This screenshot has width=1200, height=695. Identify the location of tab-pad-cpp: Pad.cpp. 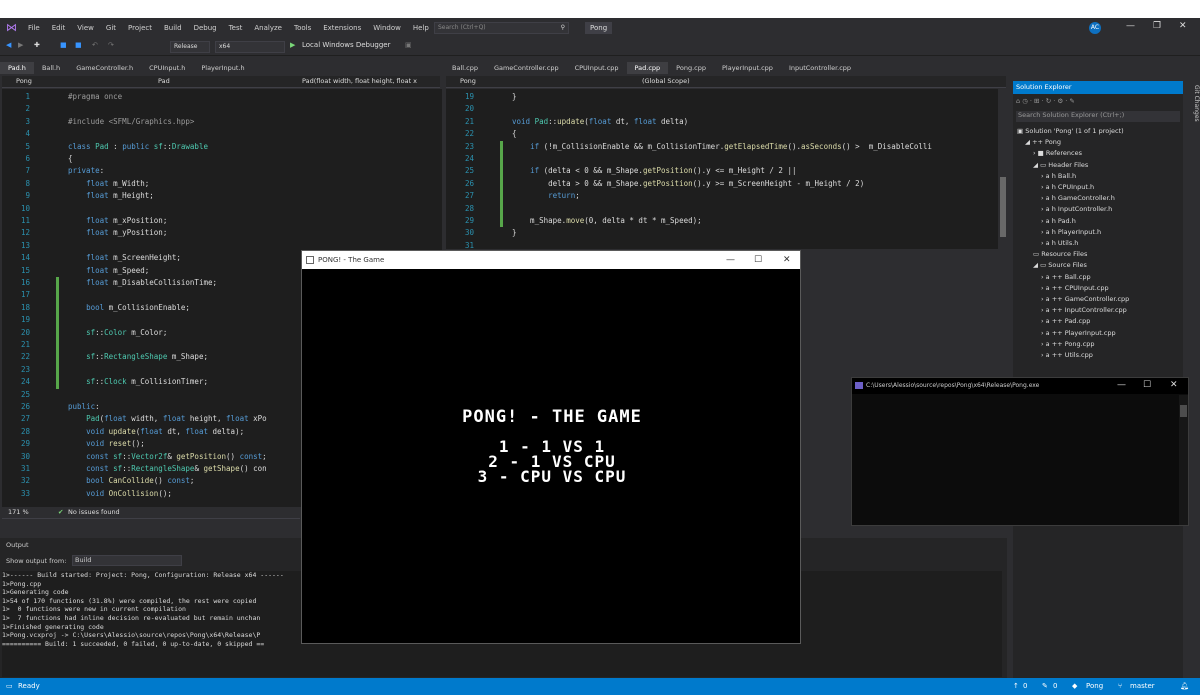
(647, 68).